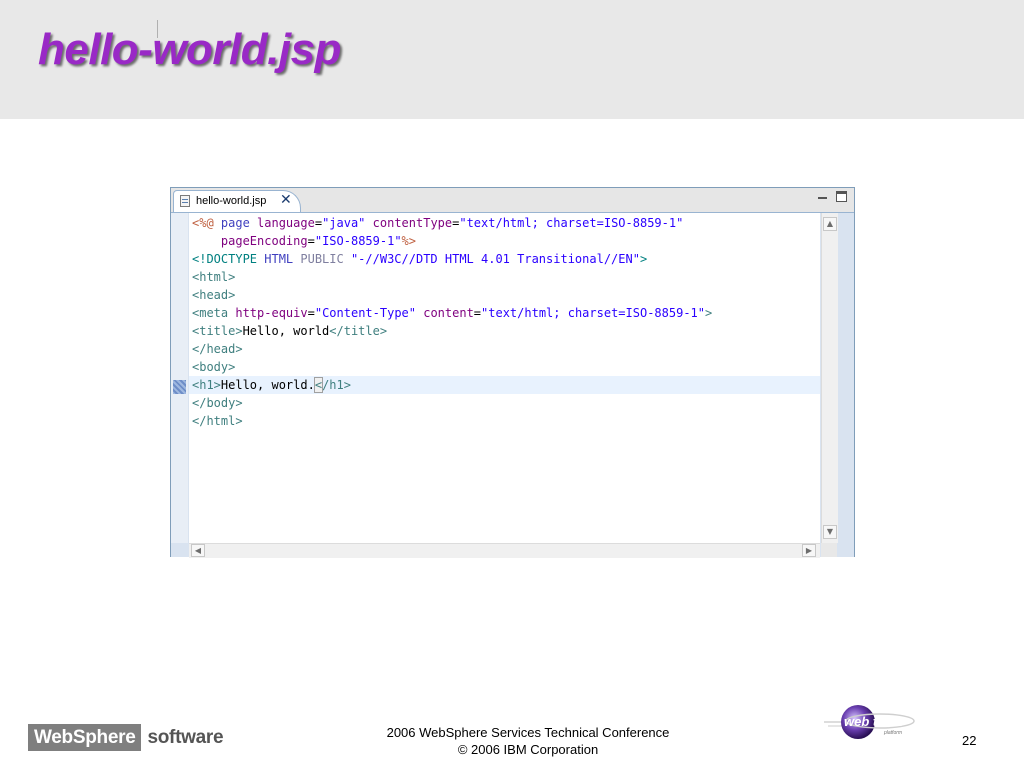  What do you see at coordinates (347, 223) in the screenshot?
I see `code-token: "java"` at bounding box center [347, 223].